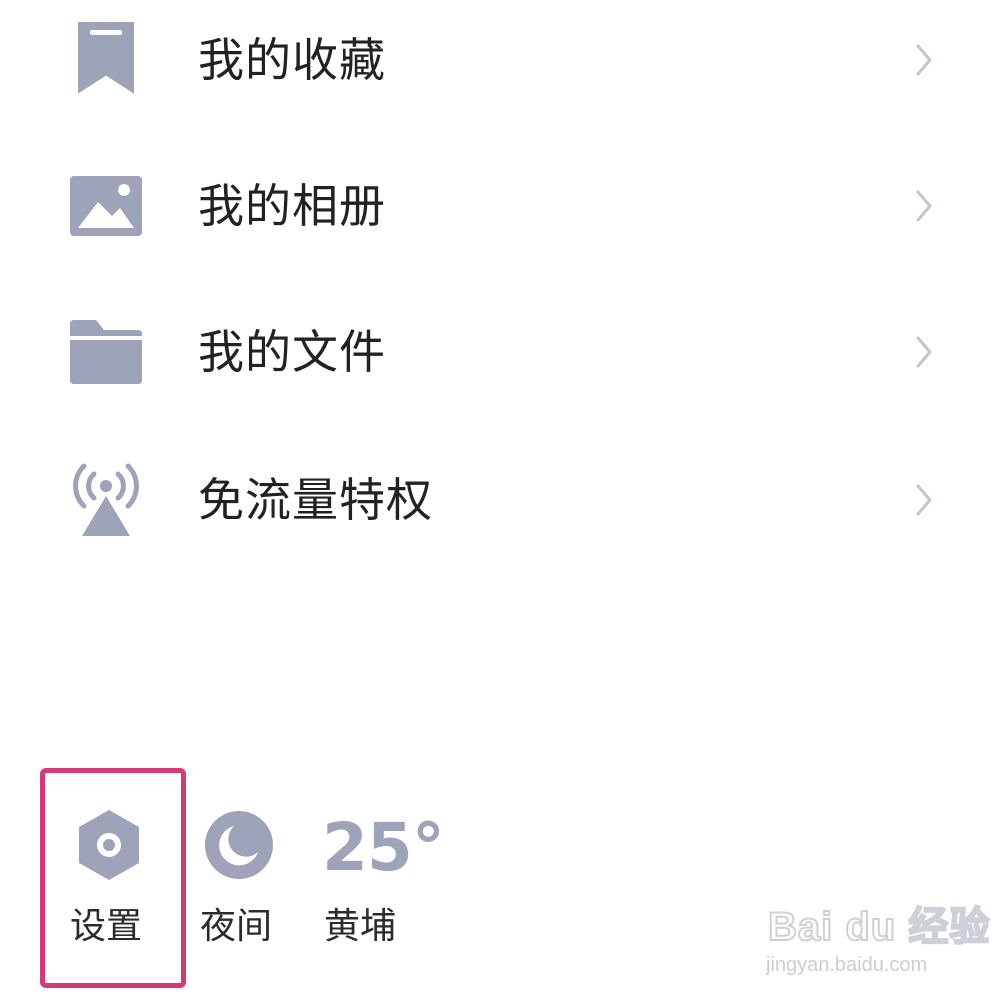 The image size is (1000, 999). I want to click on menu-item-label: 免流量特权, so click(315, 500).